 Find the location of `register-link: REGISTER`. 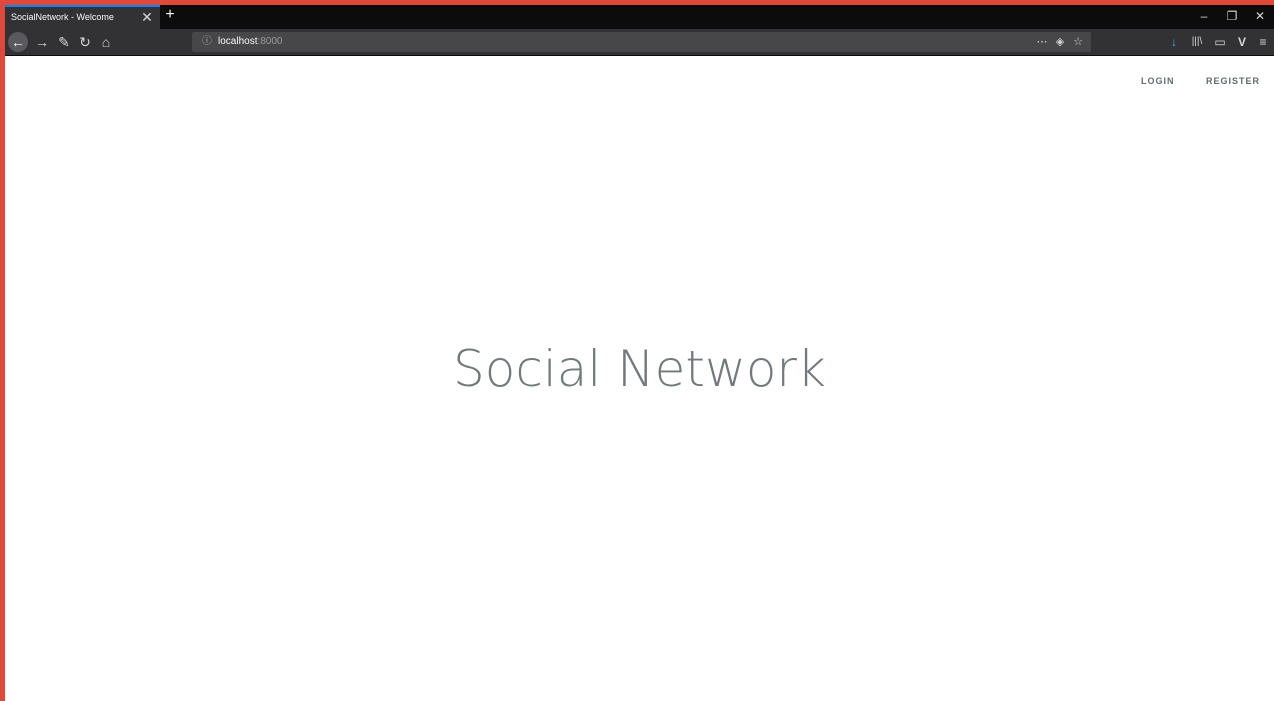

register-link: REGISTER is located at coordinates (1233, 81).